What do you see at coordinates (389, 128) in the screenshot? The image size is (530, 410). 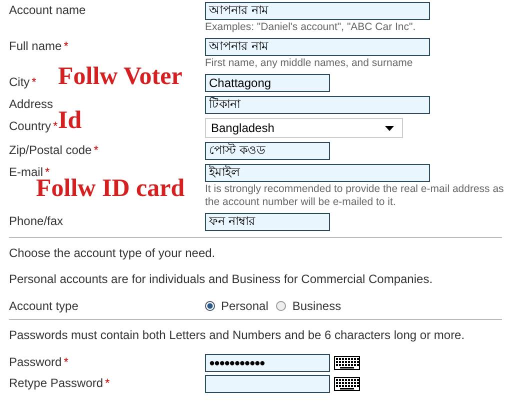 I see `caret-icon` at bounding box center [389, 128].